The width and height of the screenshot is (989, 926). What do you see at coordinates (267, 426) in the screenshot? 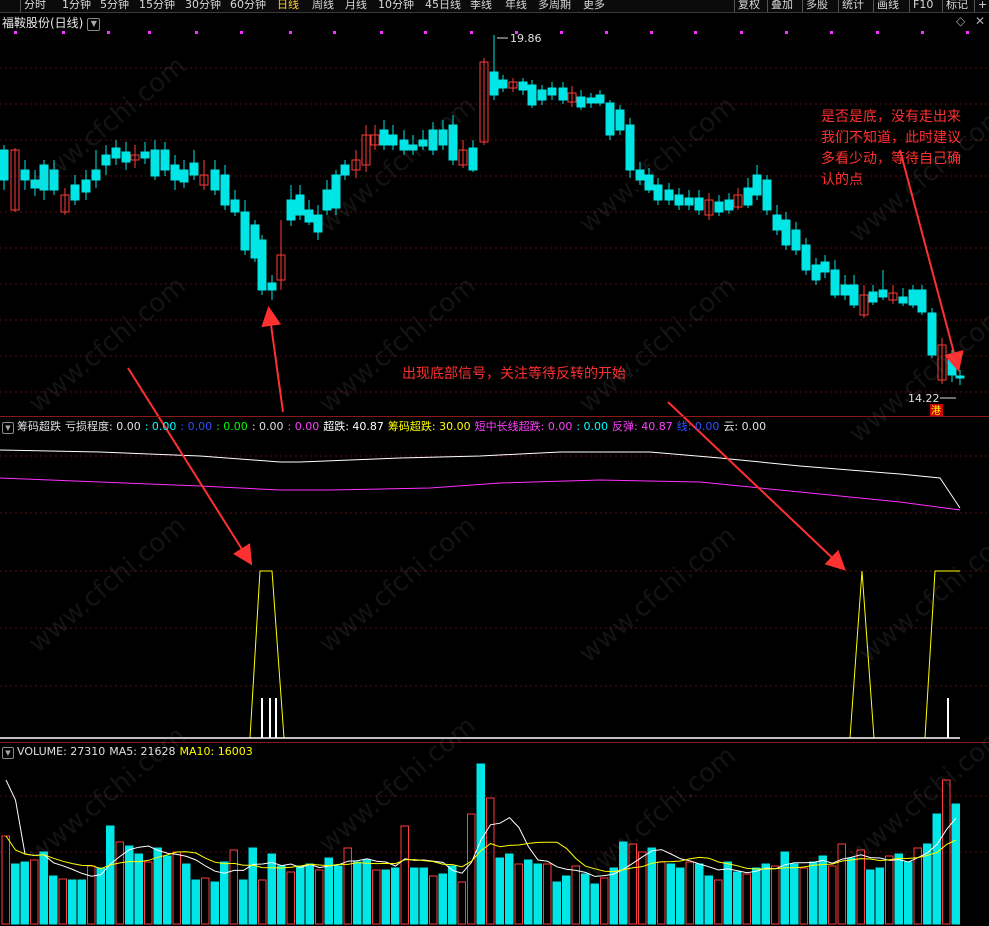
I see `indicator-value-4: : 0.00` at bounding box center [267, 426].